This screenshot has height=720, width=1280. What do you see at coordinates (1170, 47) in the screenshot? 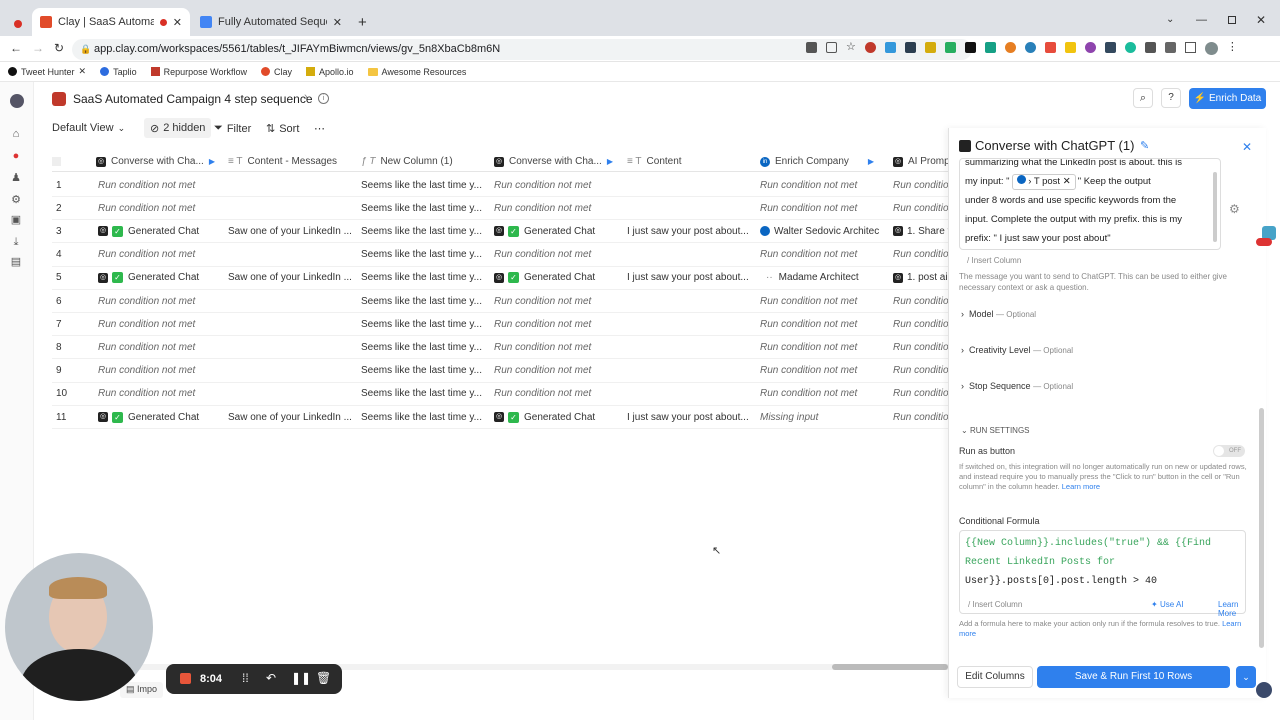
I see `puzzle-icon` at bounding box center [1170, 47].